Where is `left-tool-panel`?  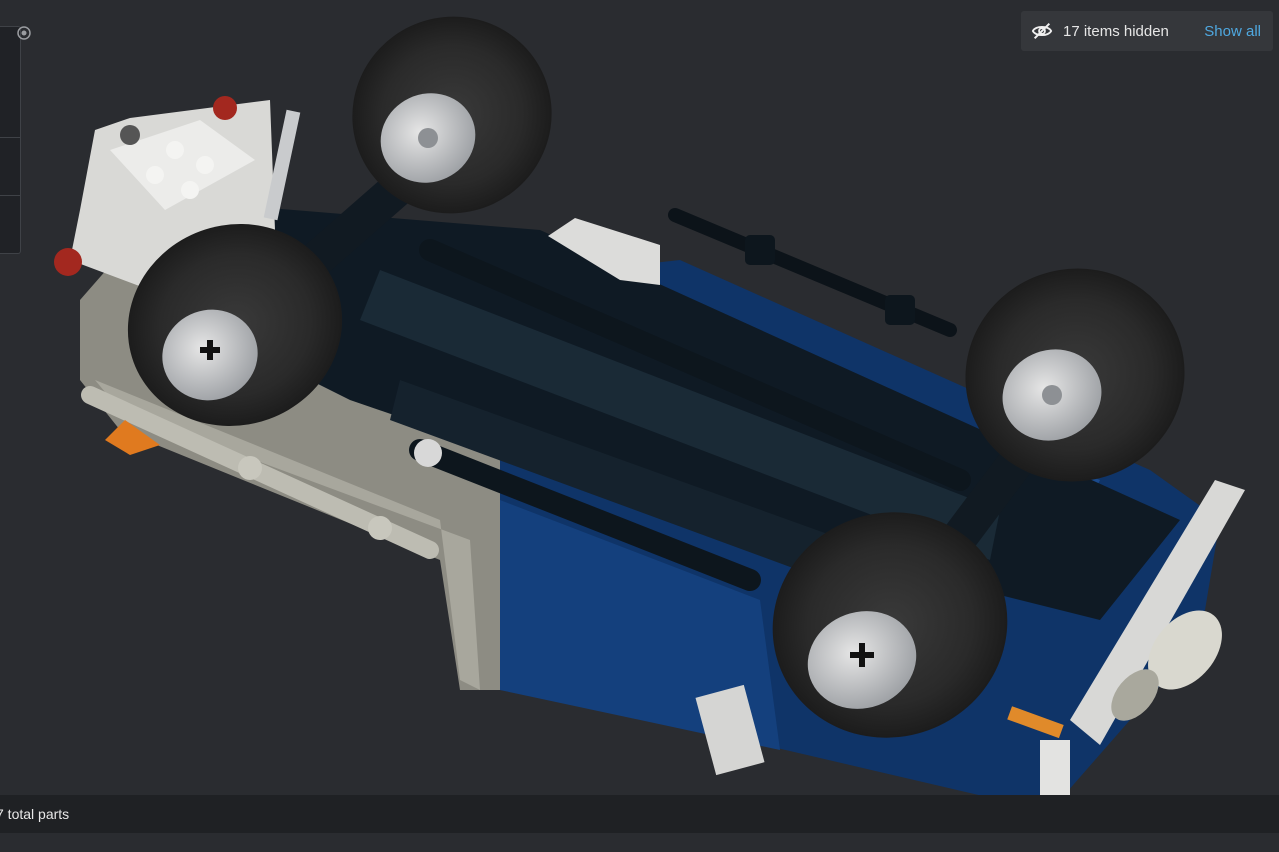 left-tool-panel is located at coordinates (10, 140).